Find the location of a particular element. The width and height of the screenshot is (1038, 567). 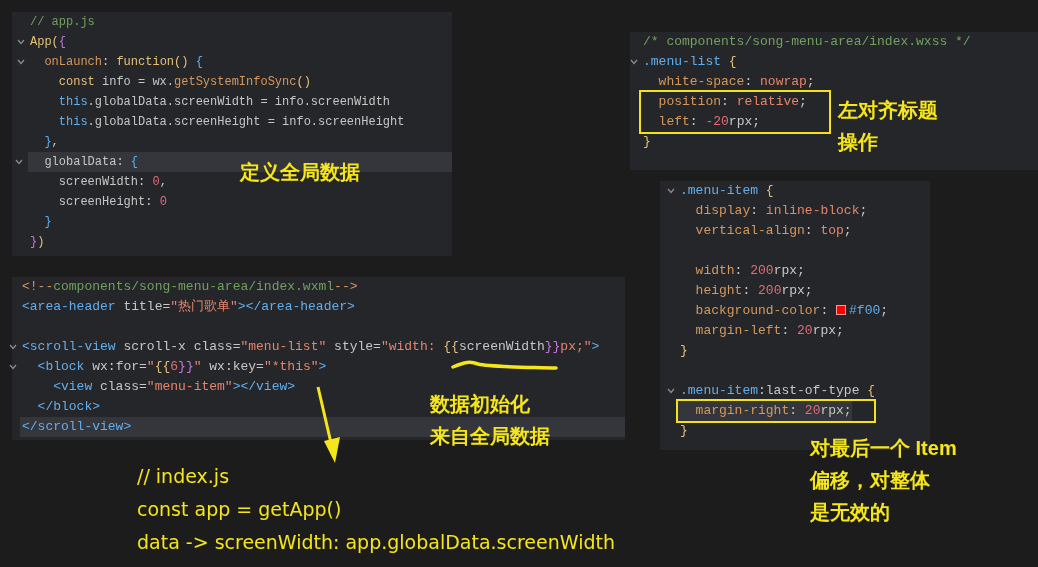

code-line: background-color: #f00; is located at coordinates (791, 311).